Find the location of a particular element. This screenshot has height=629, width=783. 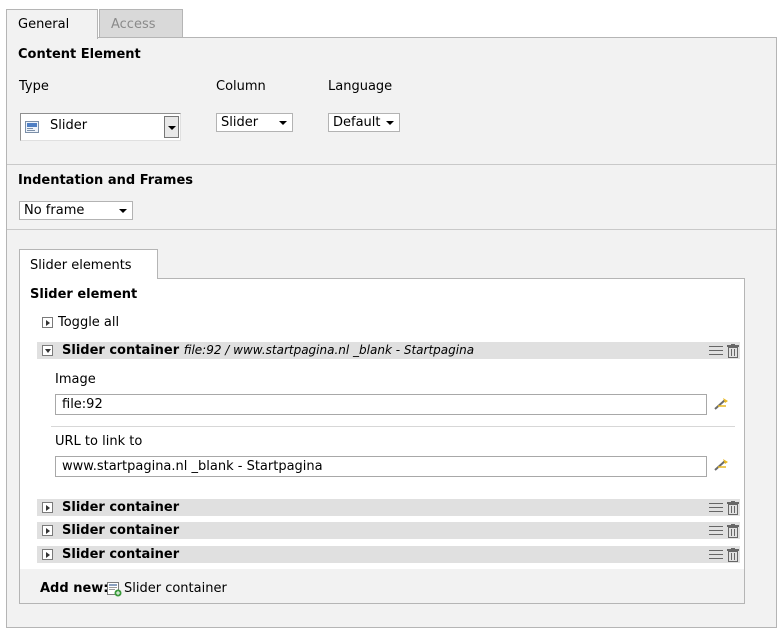

frame-select: No frame is located at coordinates (76, 210).